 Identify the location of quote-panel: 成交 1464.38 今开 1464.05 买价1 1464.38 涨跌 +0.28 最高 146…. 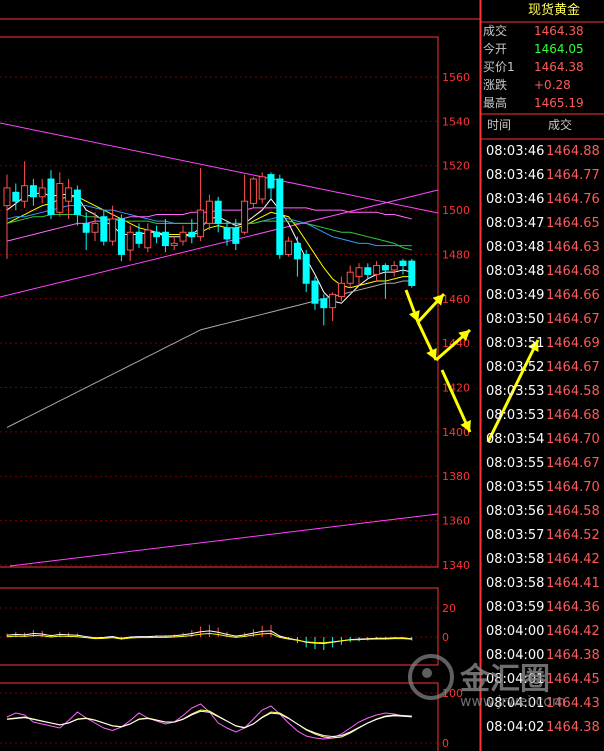
(542, 68).